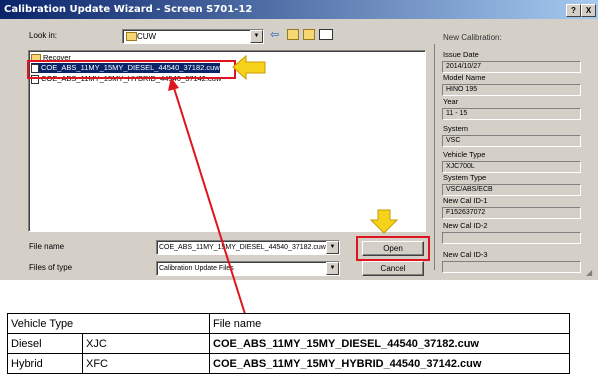  What do you see at coordinates (108, 323) in the screenshot?
I see `column-header-vehicle-type: Vehicle Type` at bounding box center [108, 323].